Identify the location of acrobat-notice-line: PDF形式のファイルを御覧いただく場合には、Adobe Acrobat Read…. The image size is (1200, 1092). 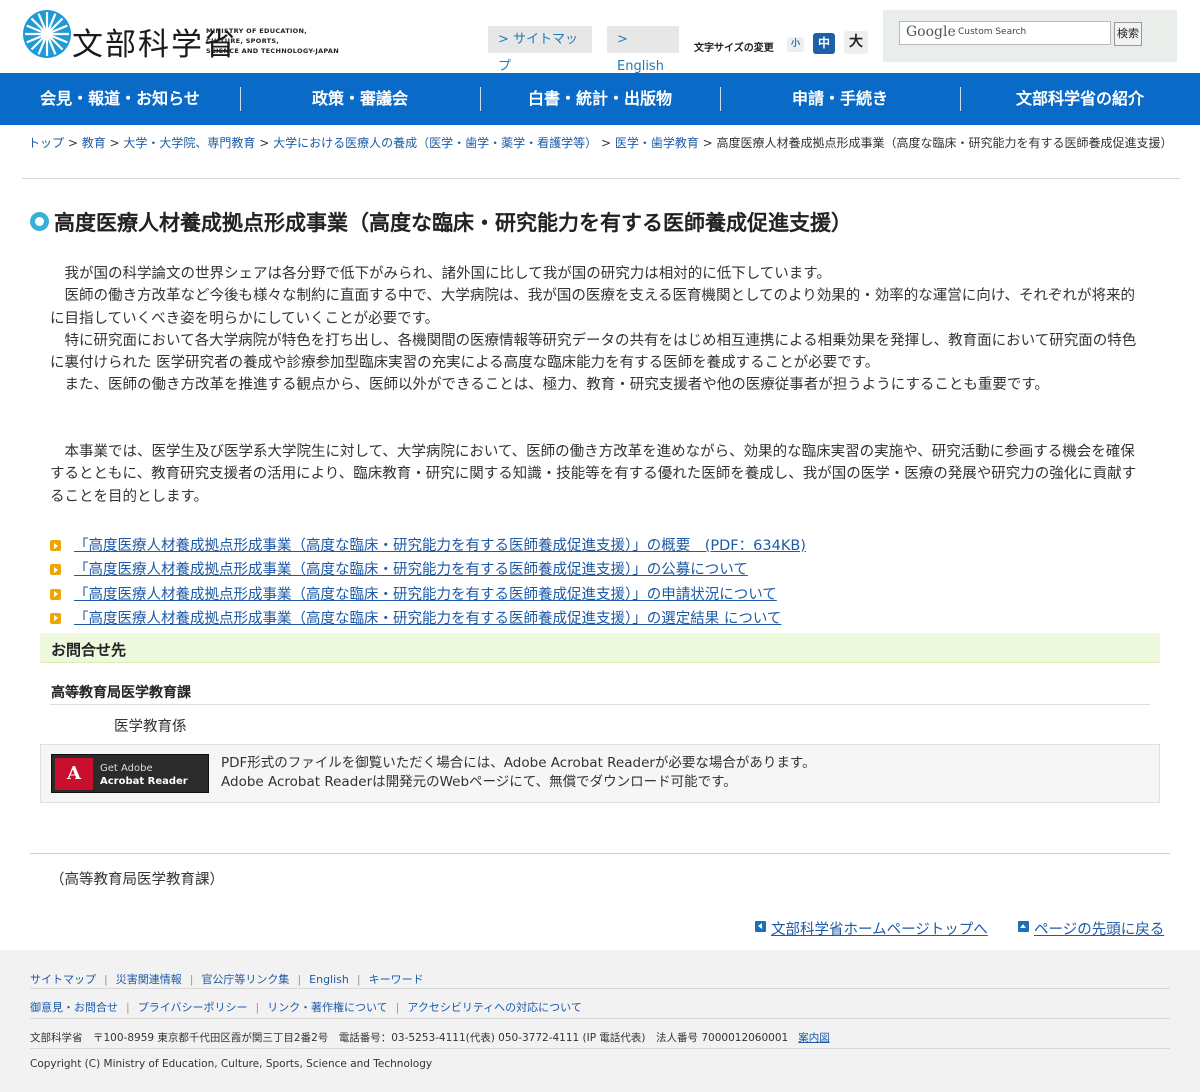
(518, 763).